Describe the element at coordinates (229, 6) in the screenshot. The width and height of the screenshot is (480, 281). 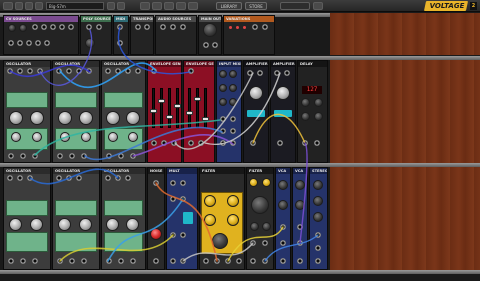
I see `library-button: LIBRARY` at that location.